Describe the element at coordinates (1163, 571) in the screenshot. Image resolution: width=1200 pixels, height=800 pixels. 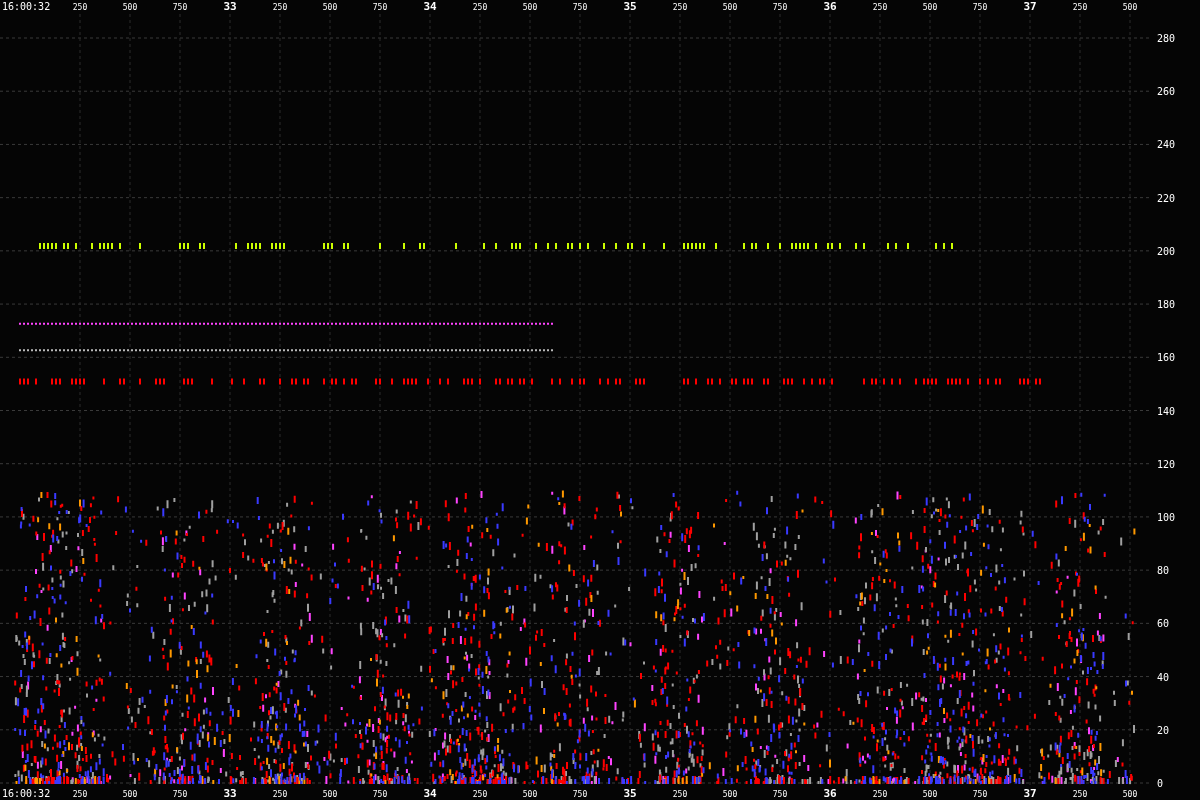
I see `value-axis-label: 80` at that location.